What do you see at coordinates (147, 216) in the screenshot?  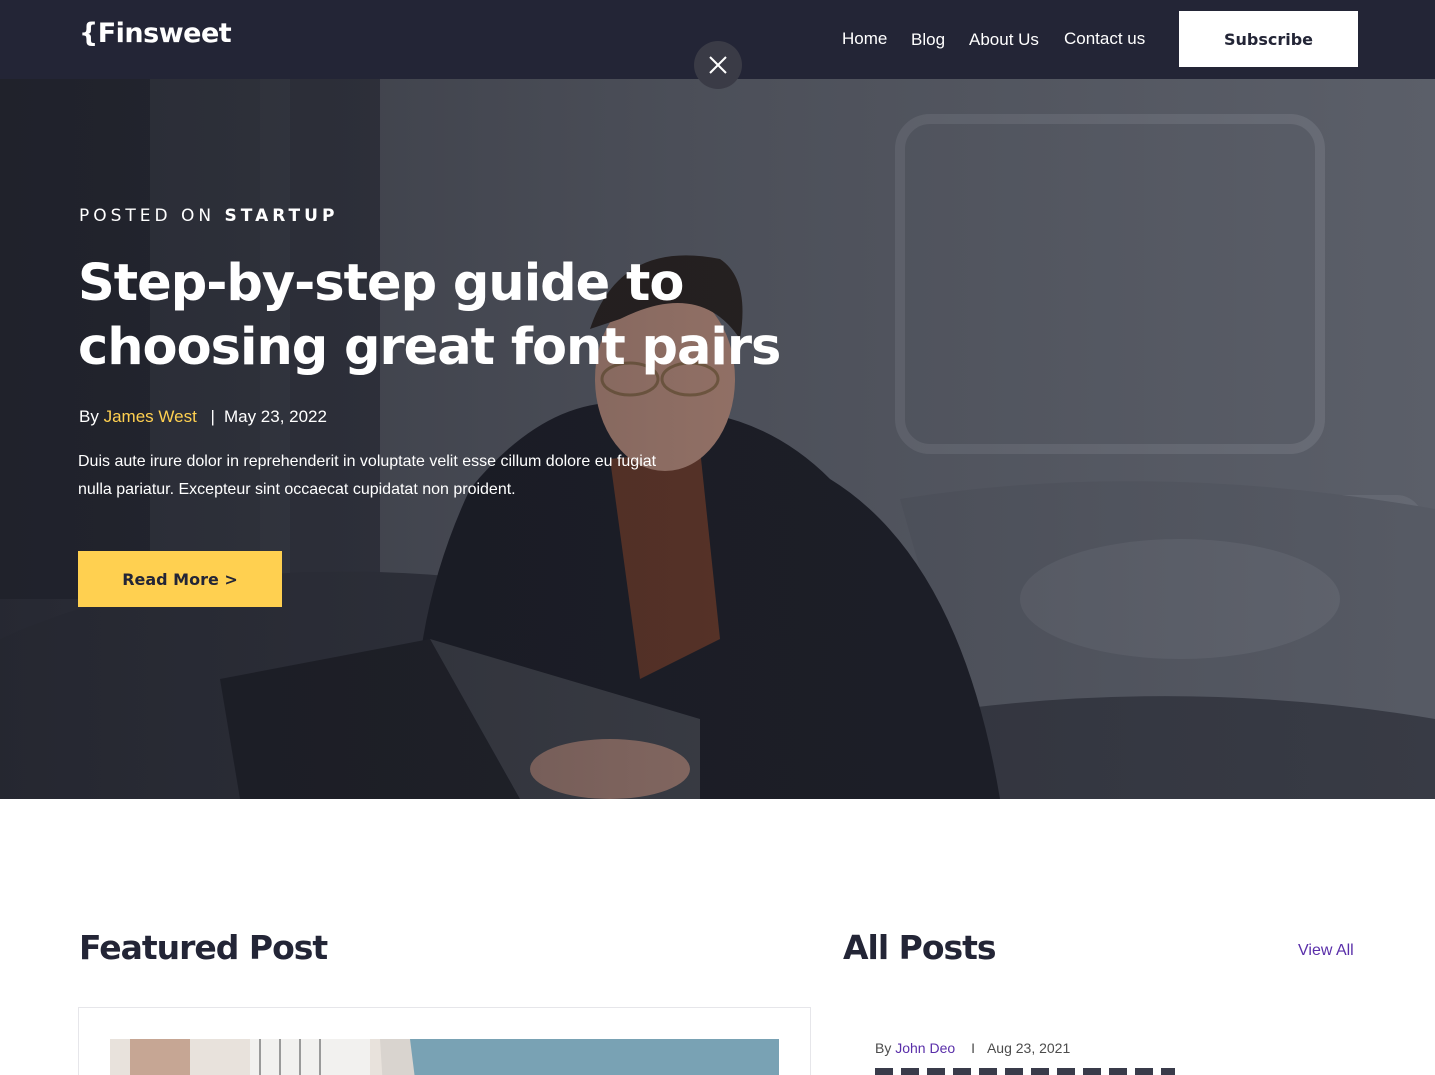 I see `posted-prefix: POSTED ON` at bounding box center [147, 216].